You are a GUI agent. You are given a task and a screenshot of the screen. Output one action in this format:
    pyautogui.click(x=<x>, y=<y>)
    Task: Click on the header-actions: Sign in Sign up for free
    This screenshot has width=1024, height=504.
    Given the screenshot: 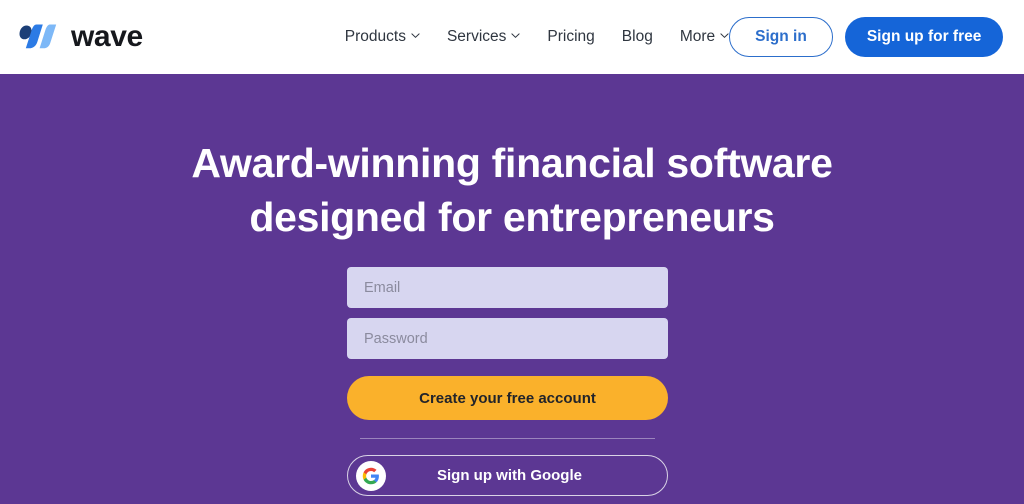 What is the action you would take?
    pyautogui.click(x=866, y=37)
    